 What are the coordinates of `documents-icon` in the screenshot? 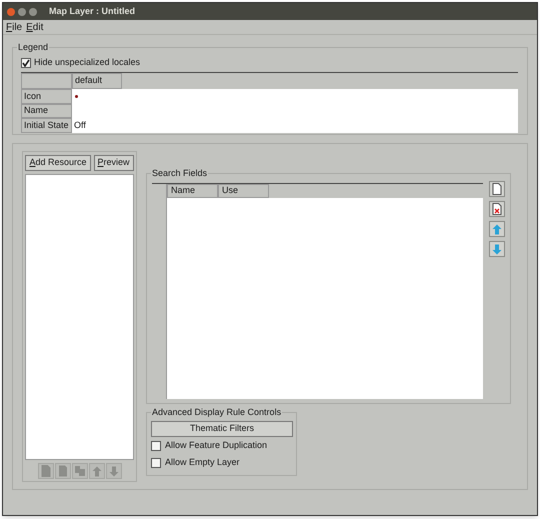 It's located at (80, 471).